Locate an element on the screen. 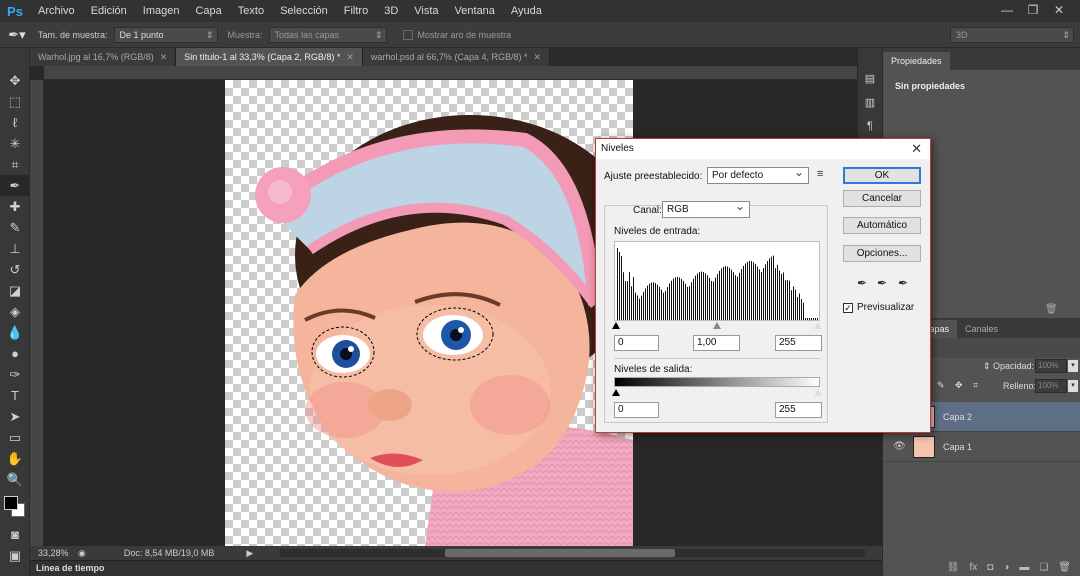  timeline-panel-tab: Línea de tiempo is located at coordinates (456, 568).